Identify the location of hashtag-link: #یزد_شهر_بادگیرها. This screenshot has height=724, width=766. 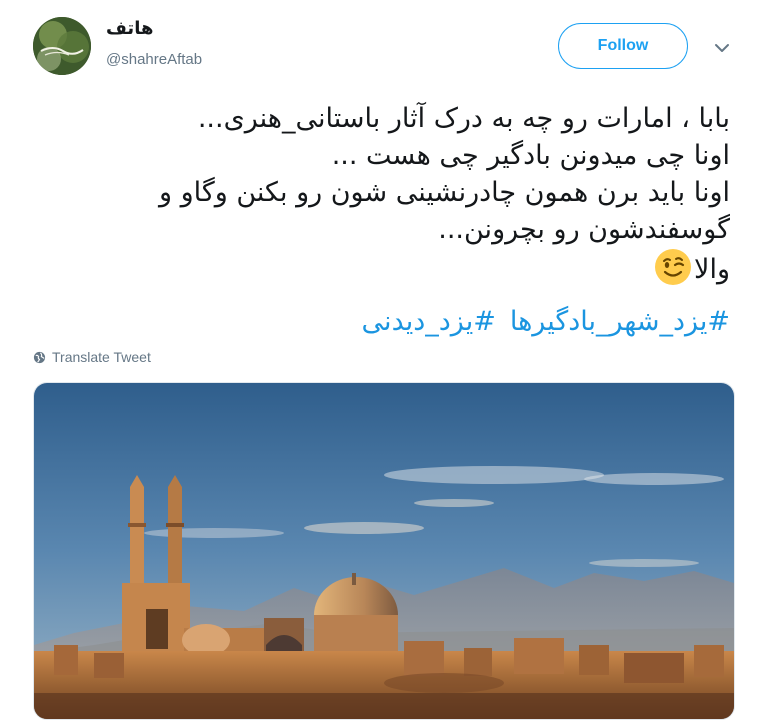
(620, 321).